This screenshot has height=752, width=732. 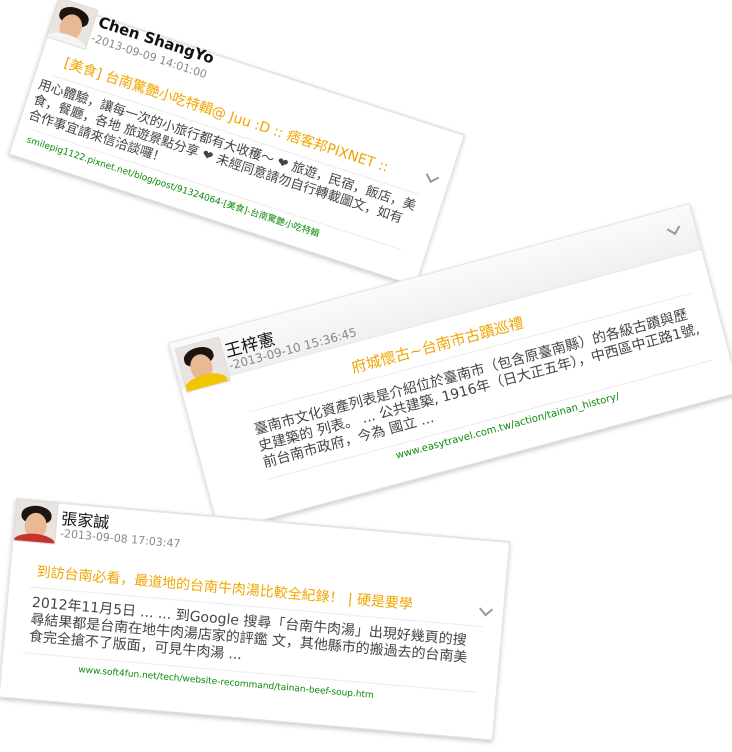 I want to click on avatar, so click(x=36, y=522).